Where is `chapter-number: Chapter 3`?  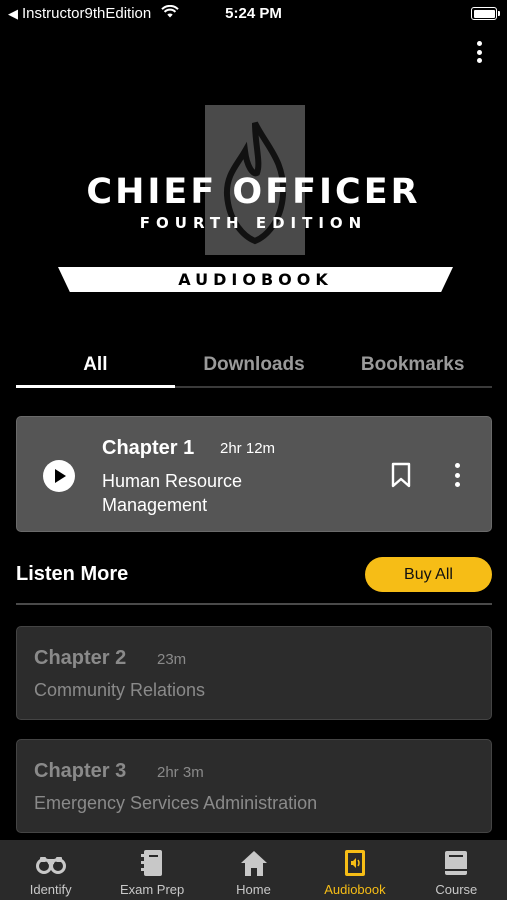 chapter-number: Chapter 3 is located at coordinates (80, 771).